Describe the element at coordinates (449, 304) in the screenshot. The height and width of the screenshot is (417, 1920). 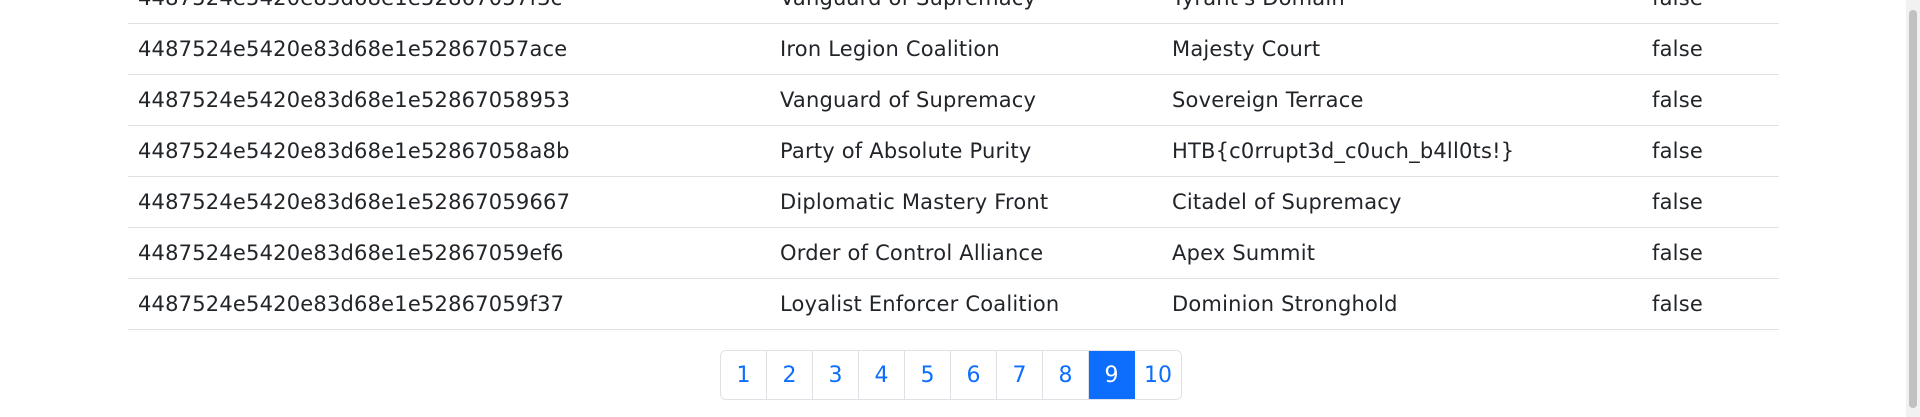
I see `cell-id: 4487524e5420e83d68e1e52867059f37` at that location.